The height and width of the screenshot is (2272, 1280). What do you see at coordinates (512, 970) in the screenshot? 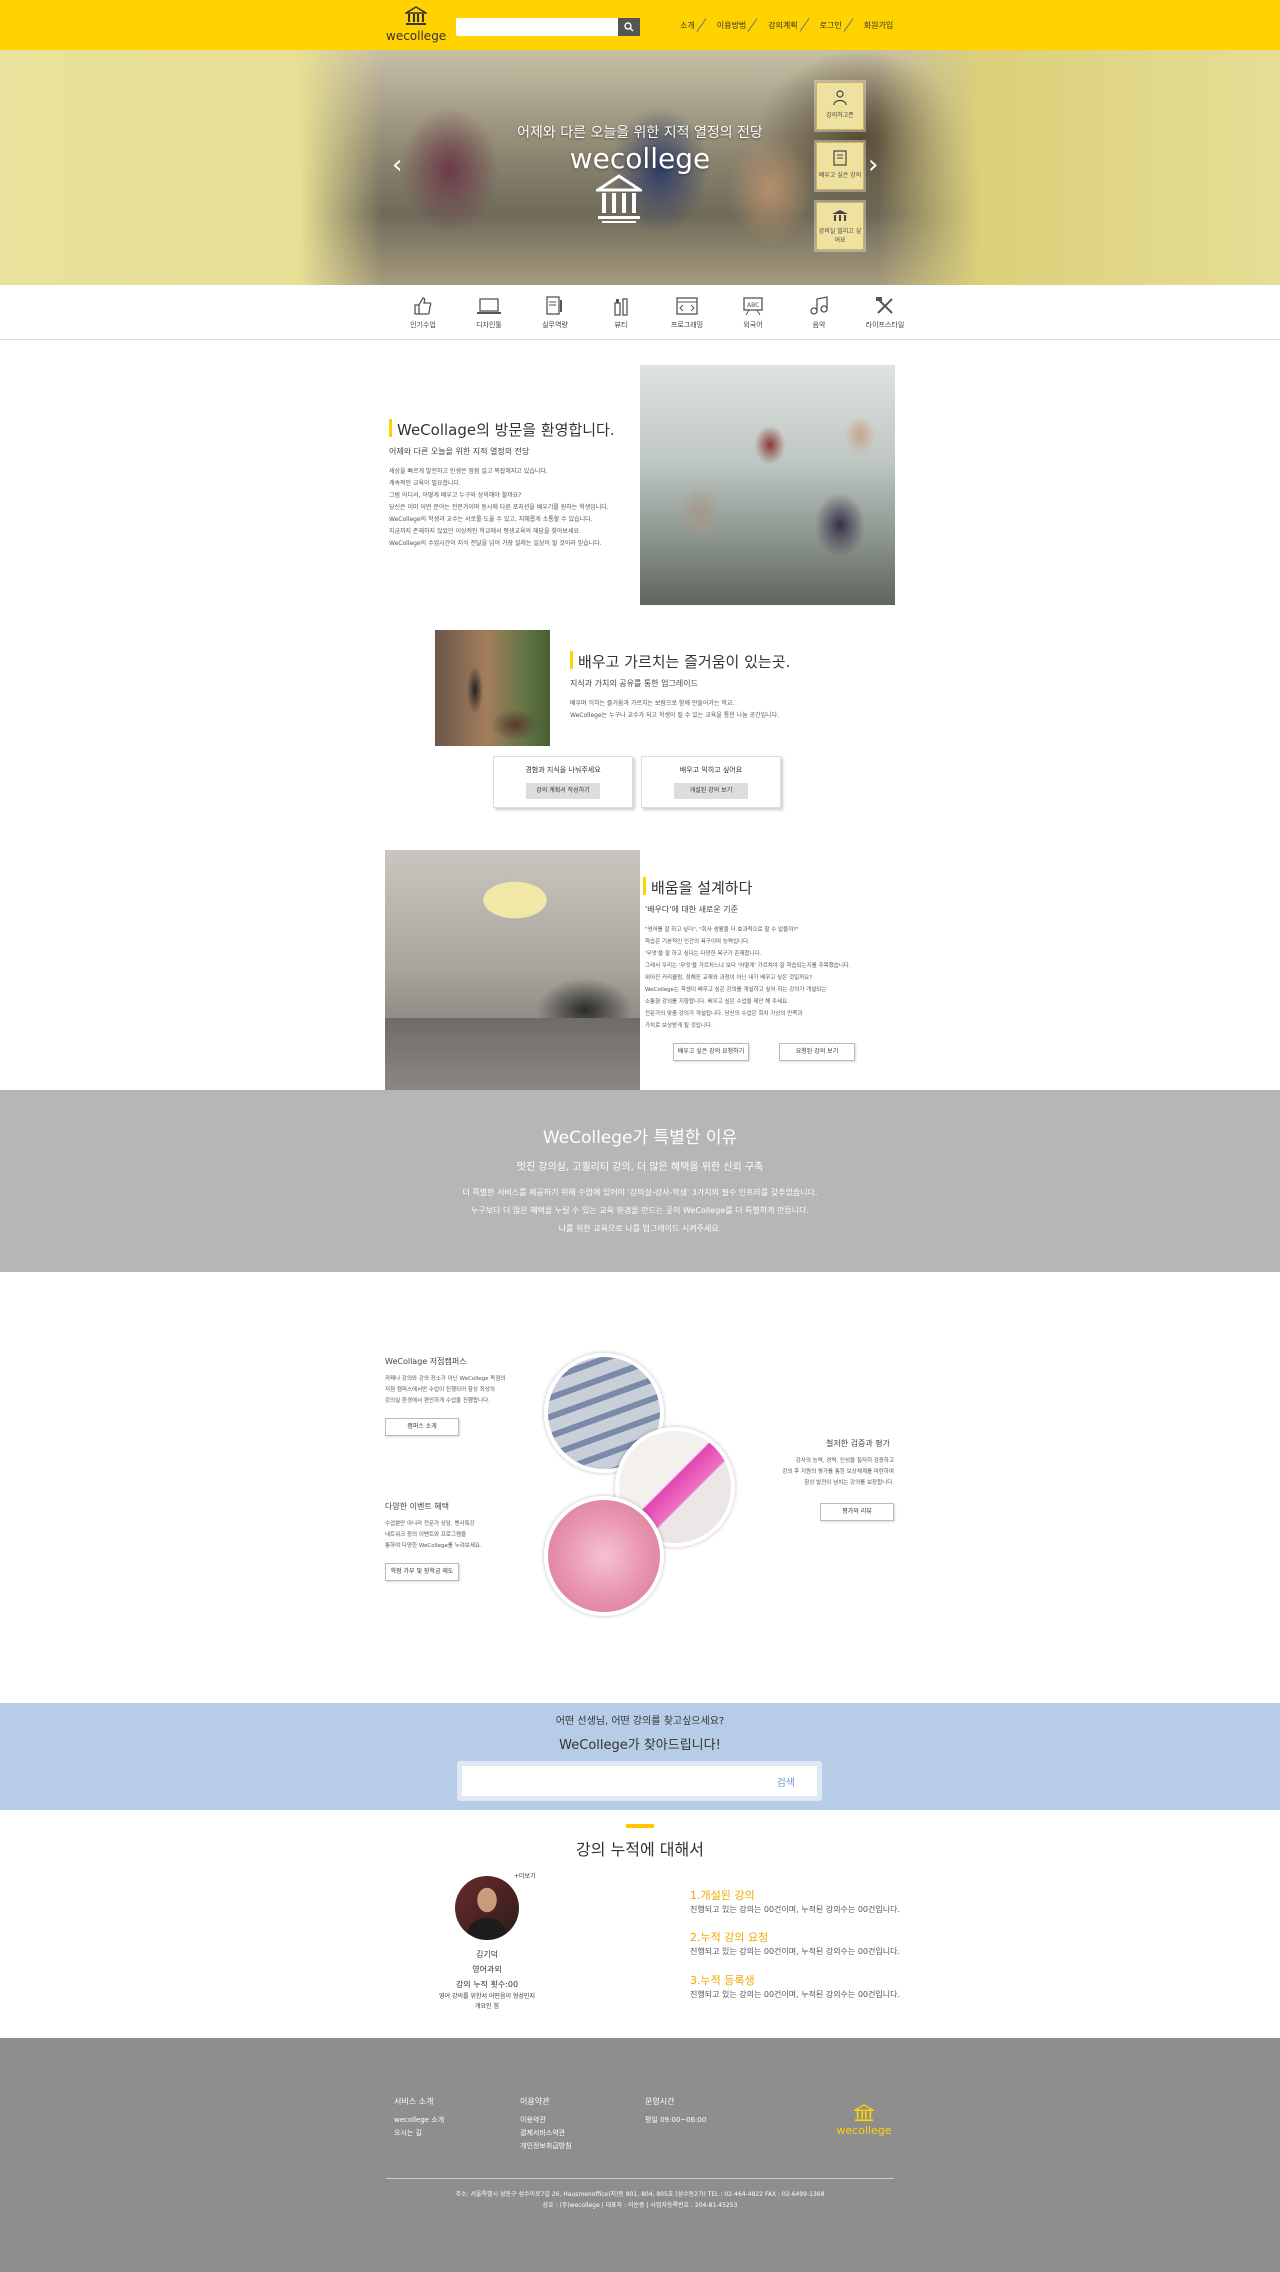
I see `classroom-photo` at bounding box center [512, 970].